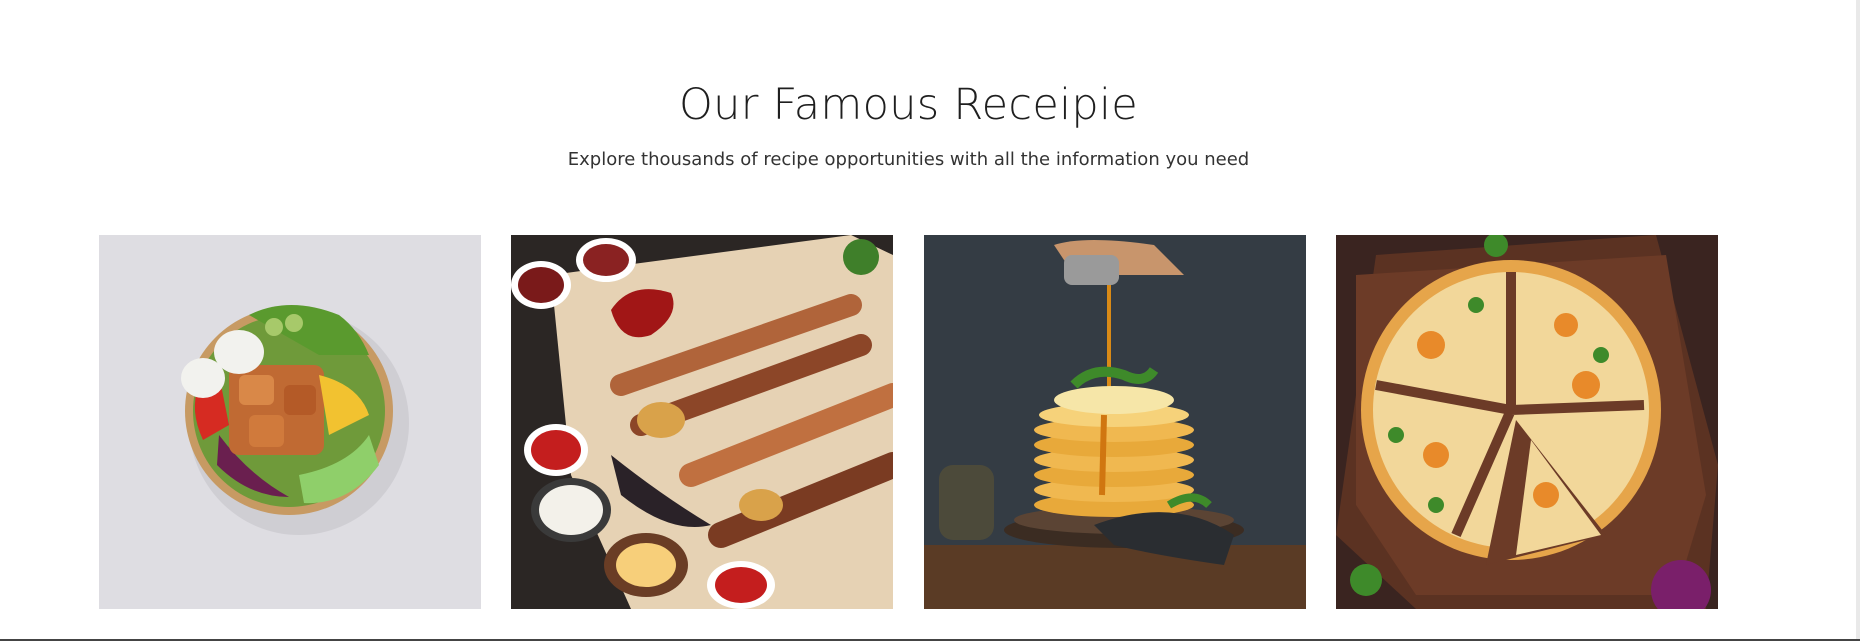 Image resolution: width=1860 pixels, height=641 pixels. What do you see at coordinates (1858, 320) in the screenshot?
I see `page-scrollbar` at bounding box center [1858, 320].